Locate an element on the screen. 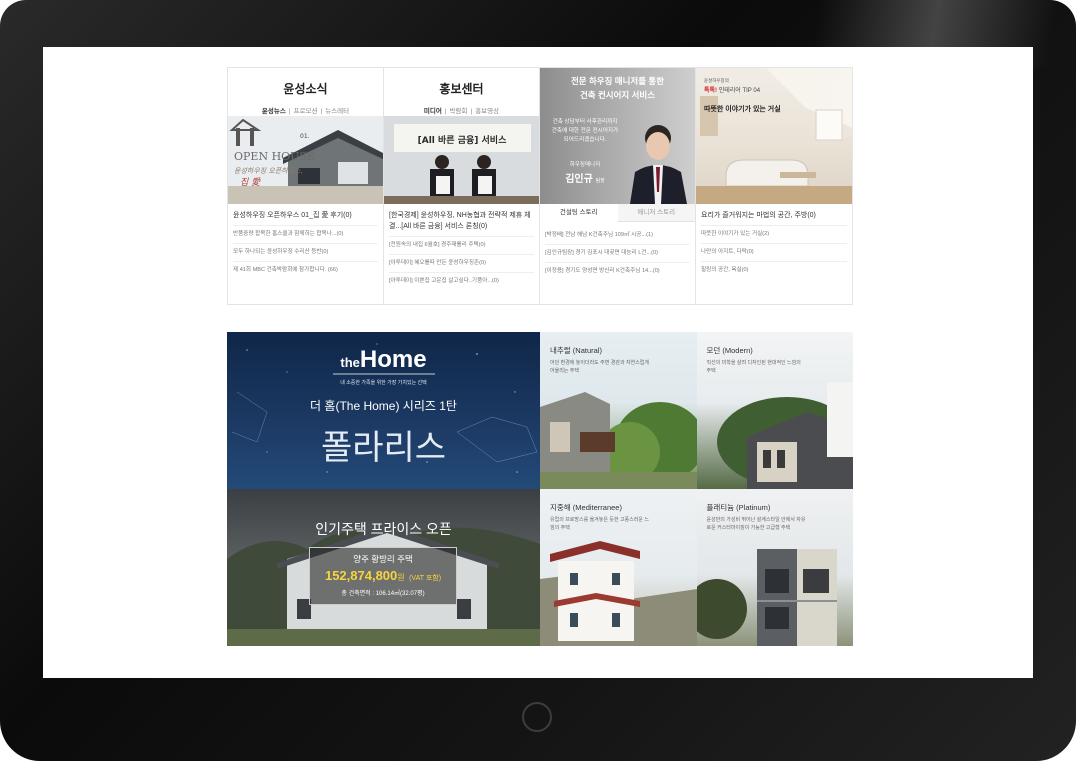 This screenshot has height=761, width=1076. list-item: 반품중량 합목한 홈스클과 함께하는 합목나...(0) is located at coordinates (305, 237).